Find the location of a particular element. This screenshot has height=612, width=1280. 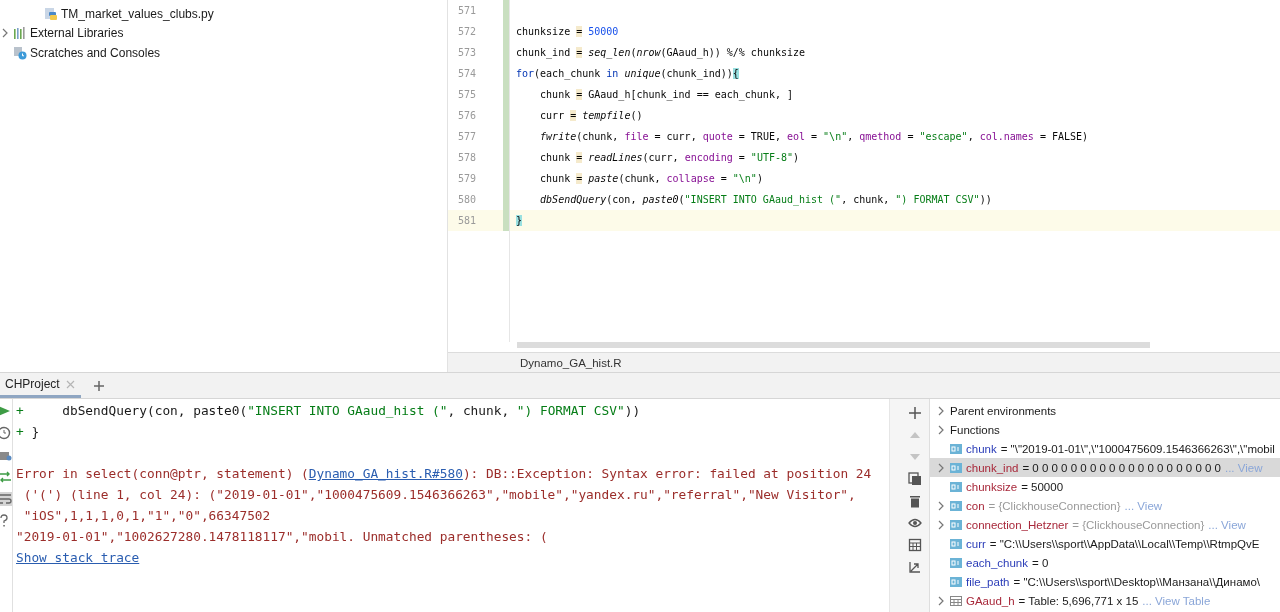

variable-name: curr is located at coordinates (976, 543).